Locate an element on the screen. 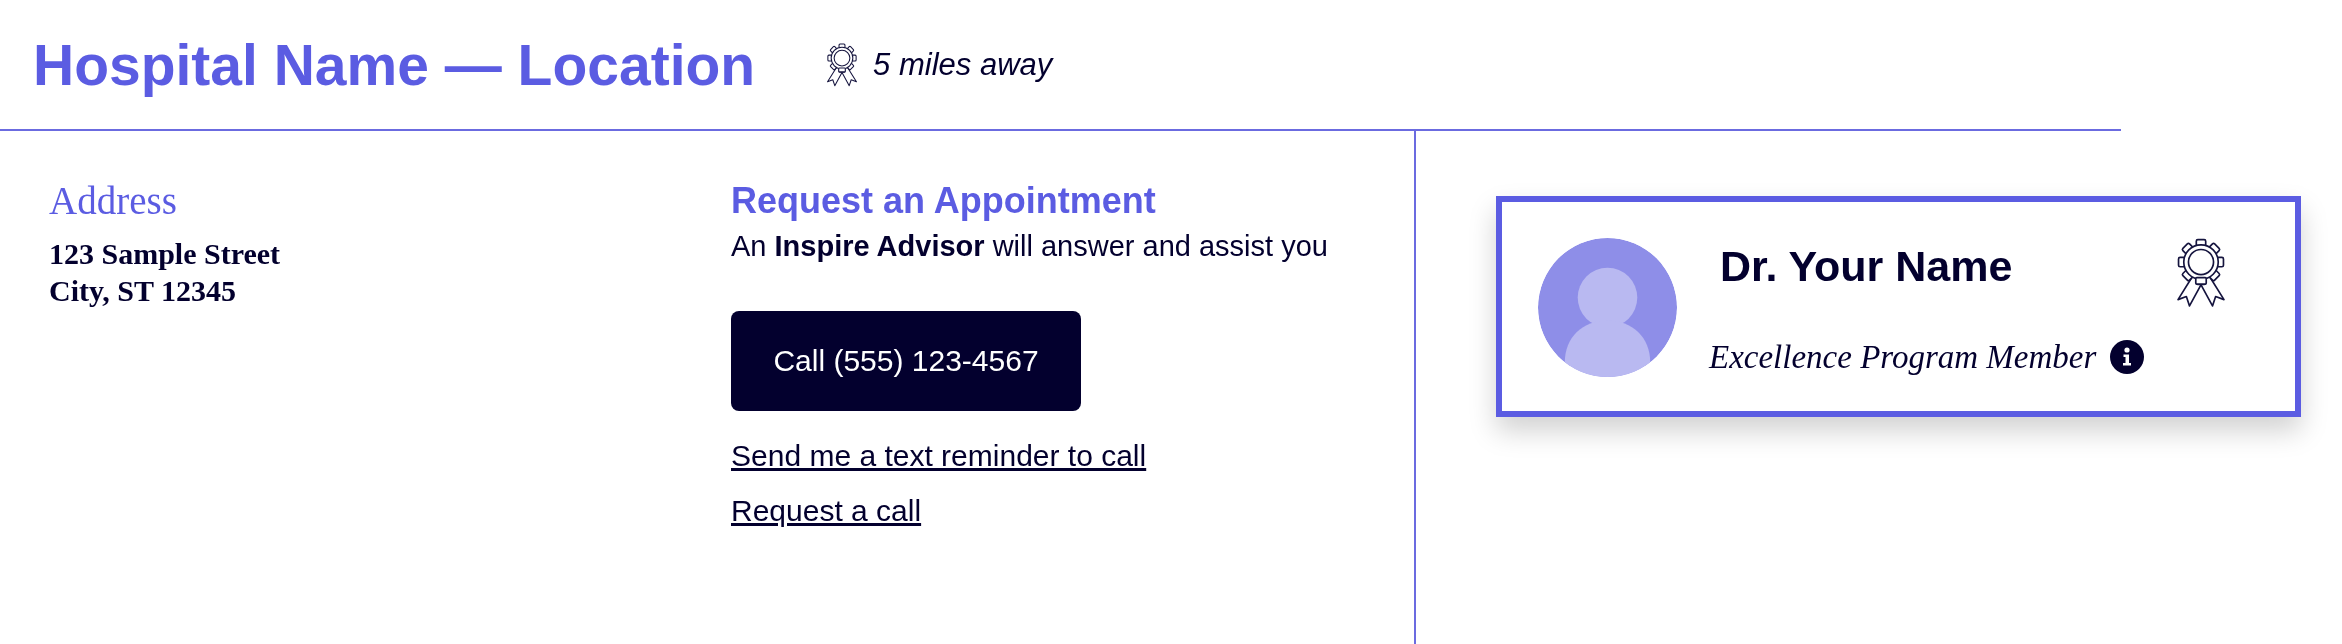 The height and width of the screenshot is (644, 2342). avatar-placeholder-icon is located at coordinates (1607, 307).